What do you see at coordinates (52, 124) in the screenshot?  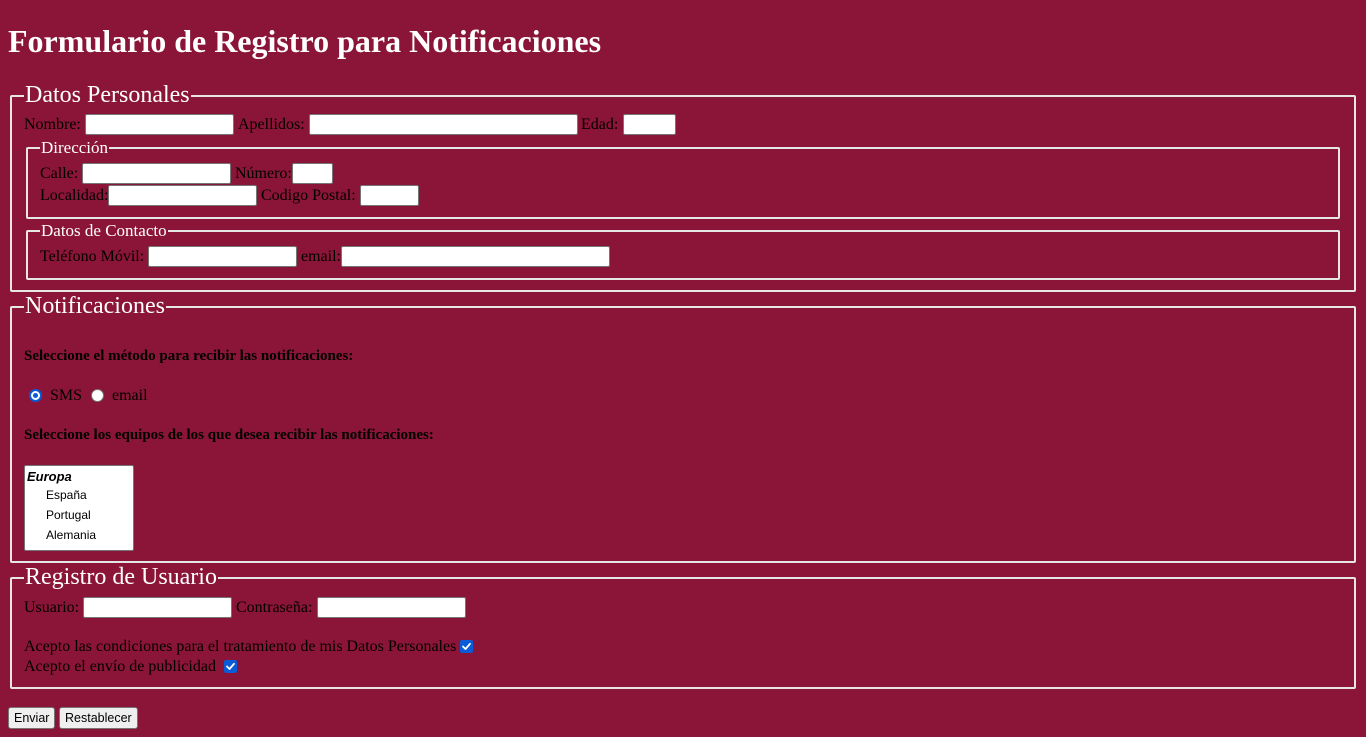 I see `nombre-label: Nombre:` at bounding box center [52, 124].